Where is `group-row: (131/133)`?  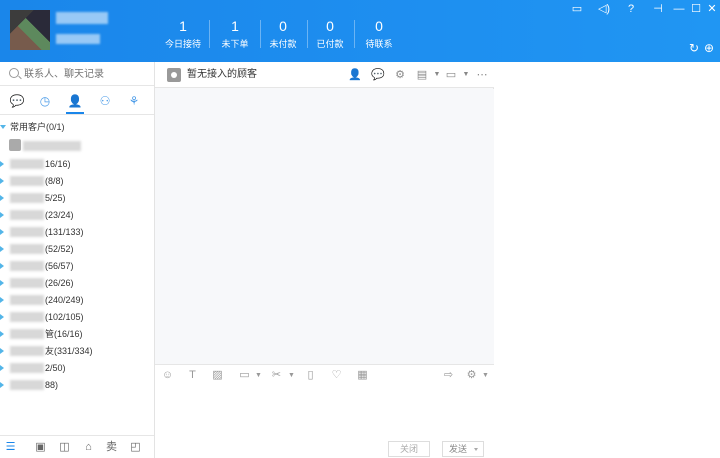
group-row: (131/133) is located at coordinates (77, 232).